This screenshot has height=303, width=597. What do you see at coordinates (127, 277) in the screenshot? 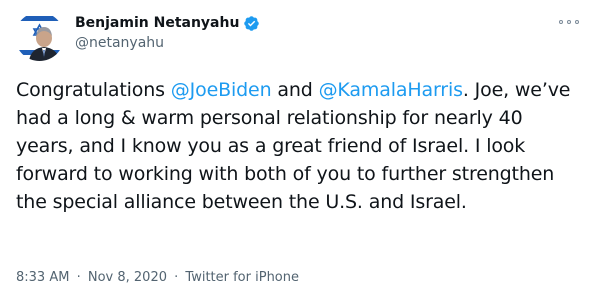
I see `tweet-date: Nov 8, 2020` at bounding box center [127, 277].